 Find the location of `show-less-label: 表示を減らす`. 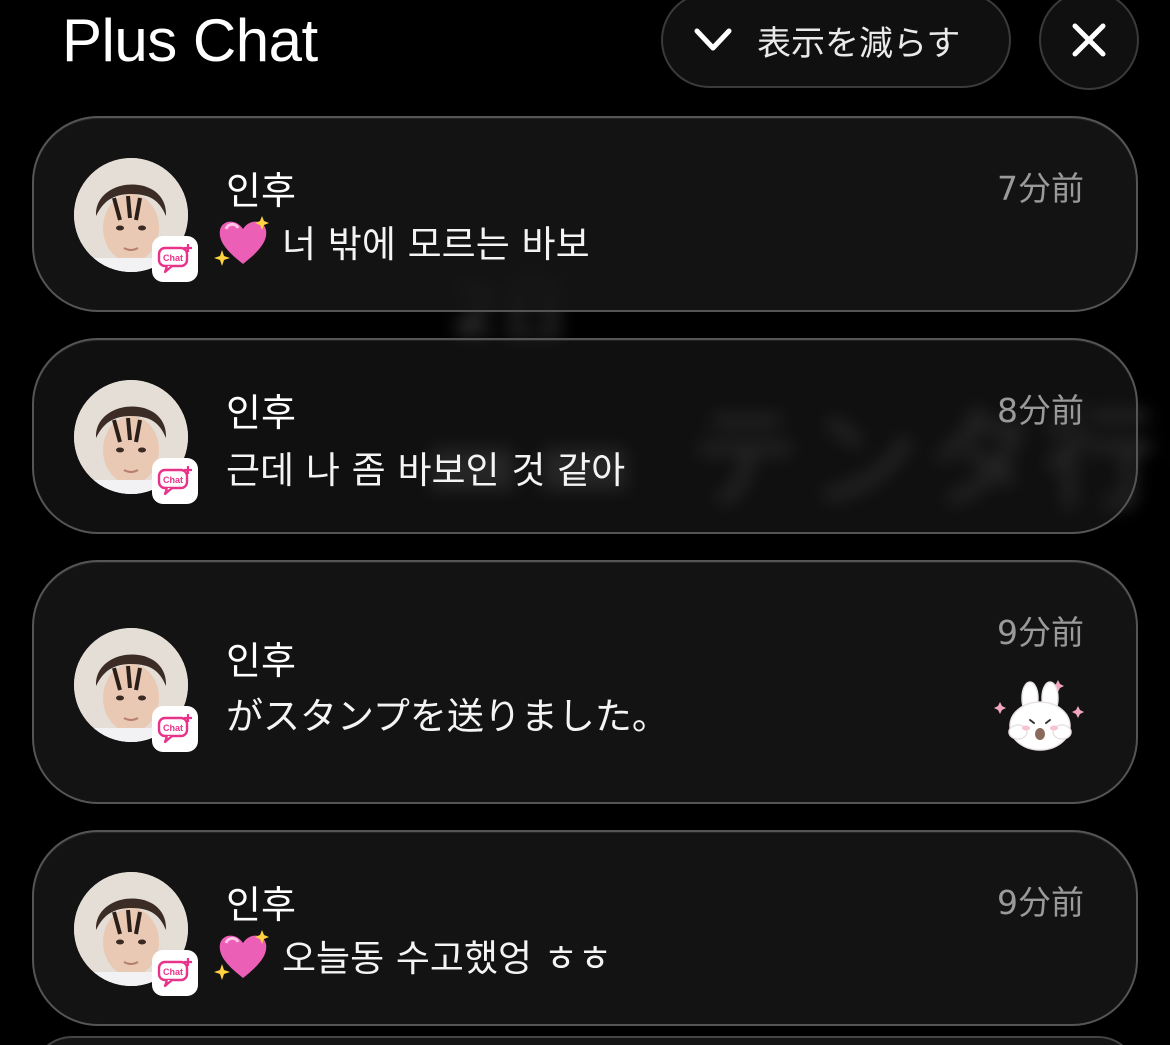

show-less-label: 表示を減らす is located at coordinates (859, 43).